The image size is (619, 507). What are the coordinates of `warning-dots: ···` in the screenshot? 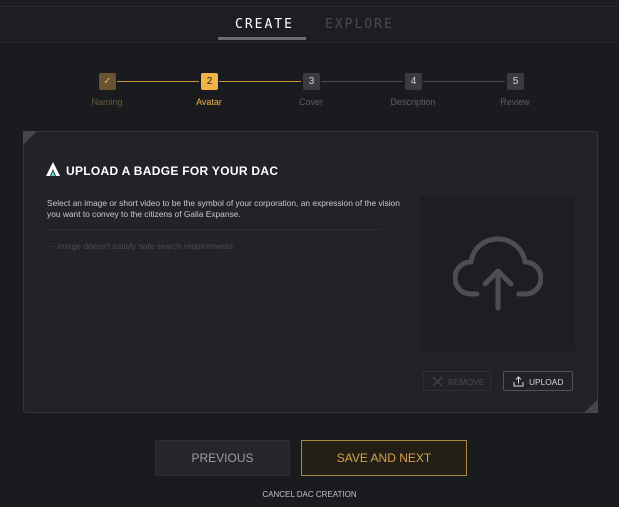 It's located at (51, 246).